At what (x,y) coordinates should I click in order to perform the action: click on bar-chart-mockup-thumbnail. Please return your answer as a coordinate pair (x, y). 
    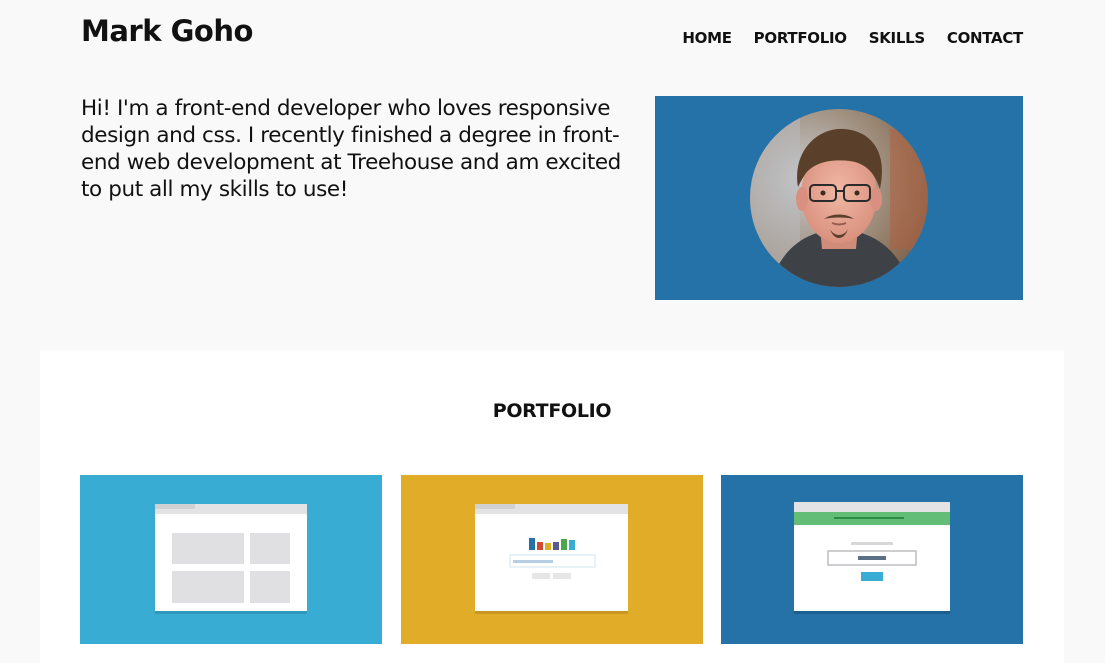
    Looking at the image, I should click on (552, 559).